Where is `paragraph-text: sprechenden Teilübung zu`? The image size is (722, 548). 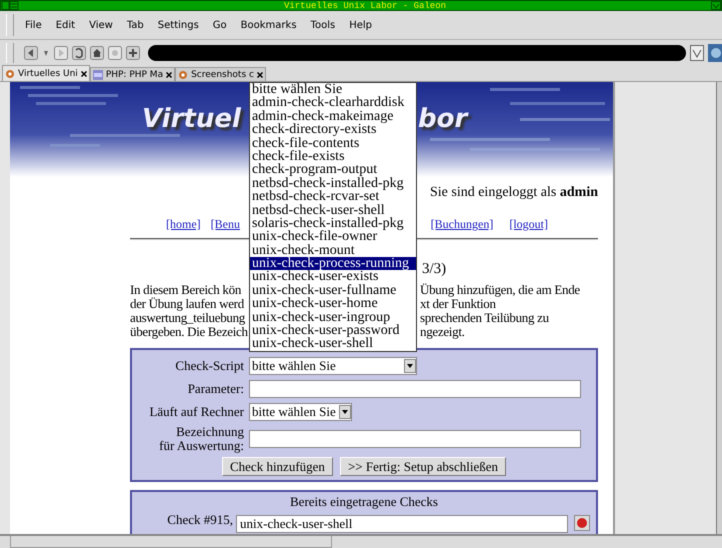 paragraph-text: sprechenden Teilübung zu is located at coordinates (484, 318).